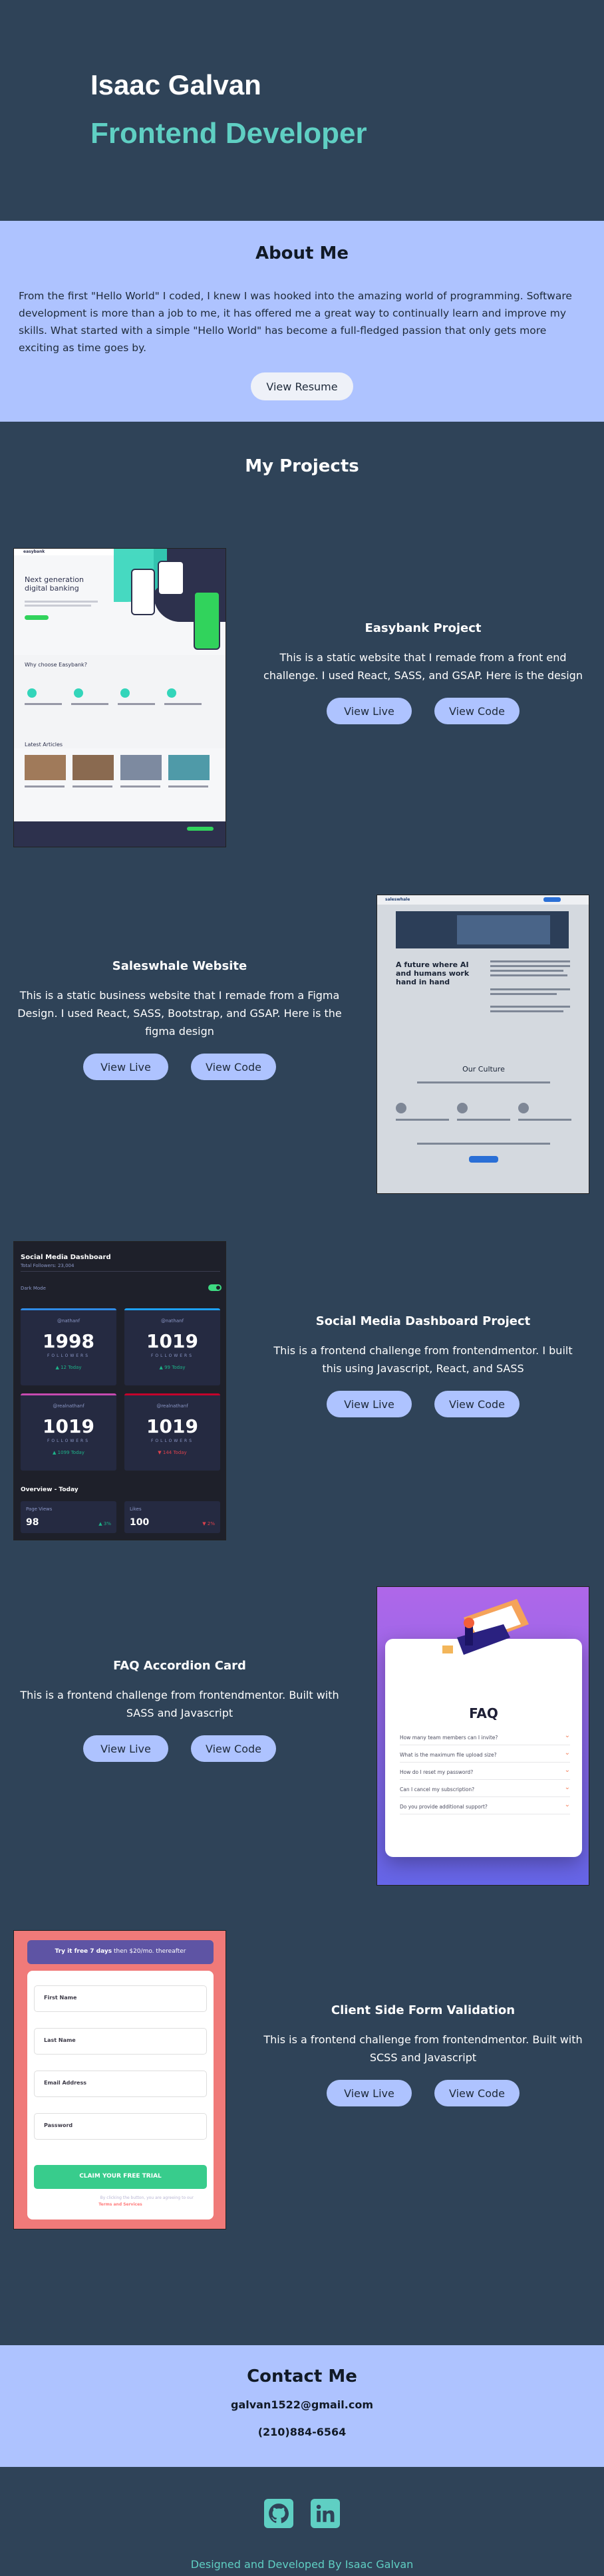 The height and width of the screenshot is (2576, 604). I want to click on linkedin-link, so click(325, 2513).